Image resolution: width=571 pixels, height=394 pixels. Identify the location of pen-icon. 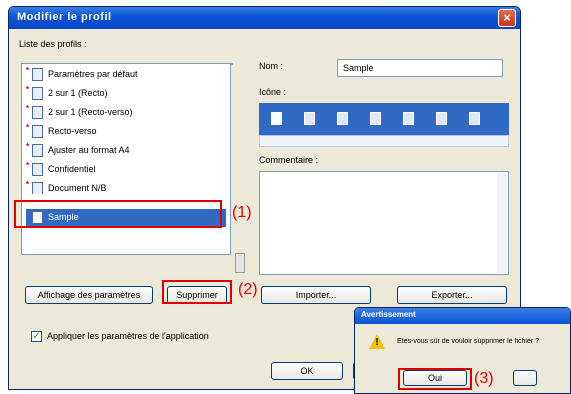
(474, 118).